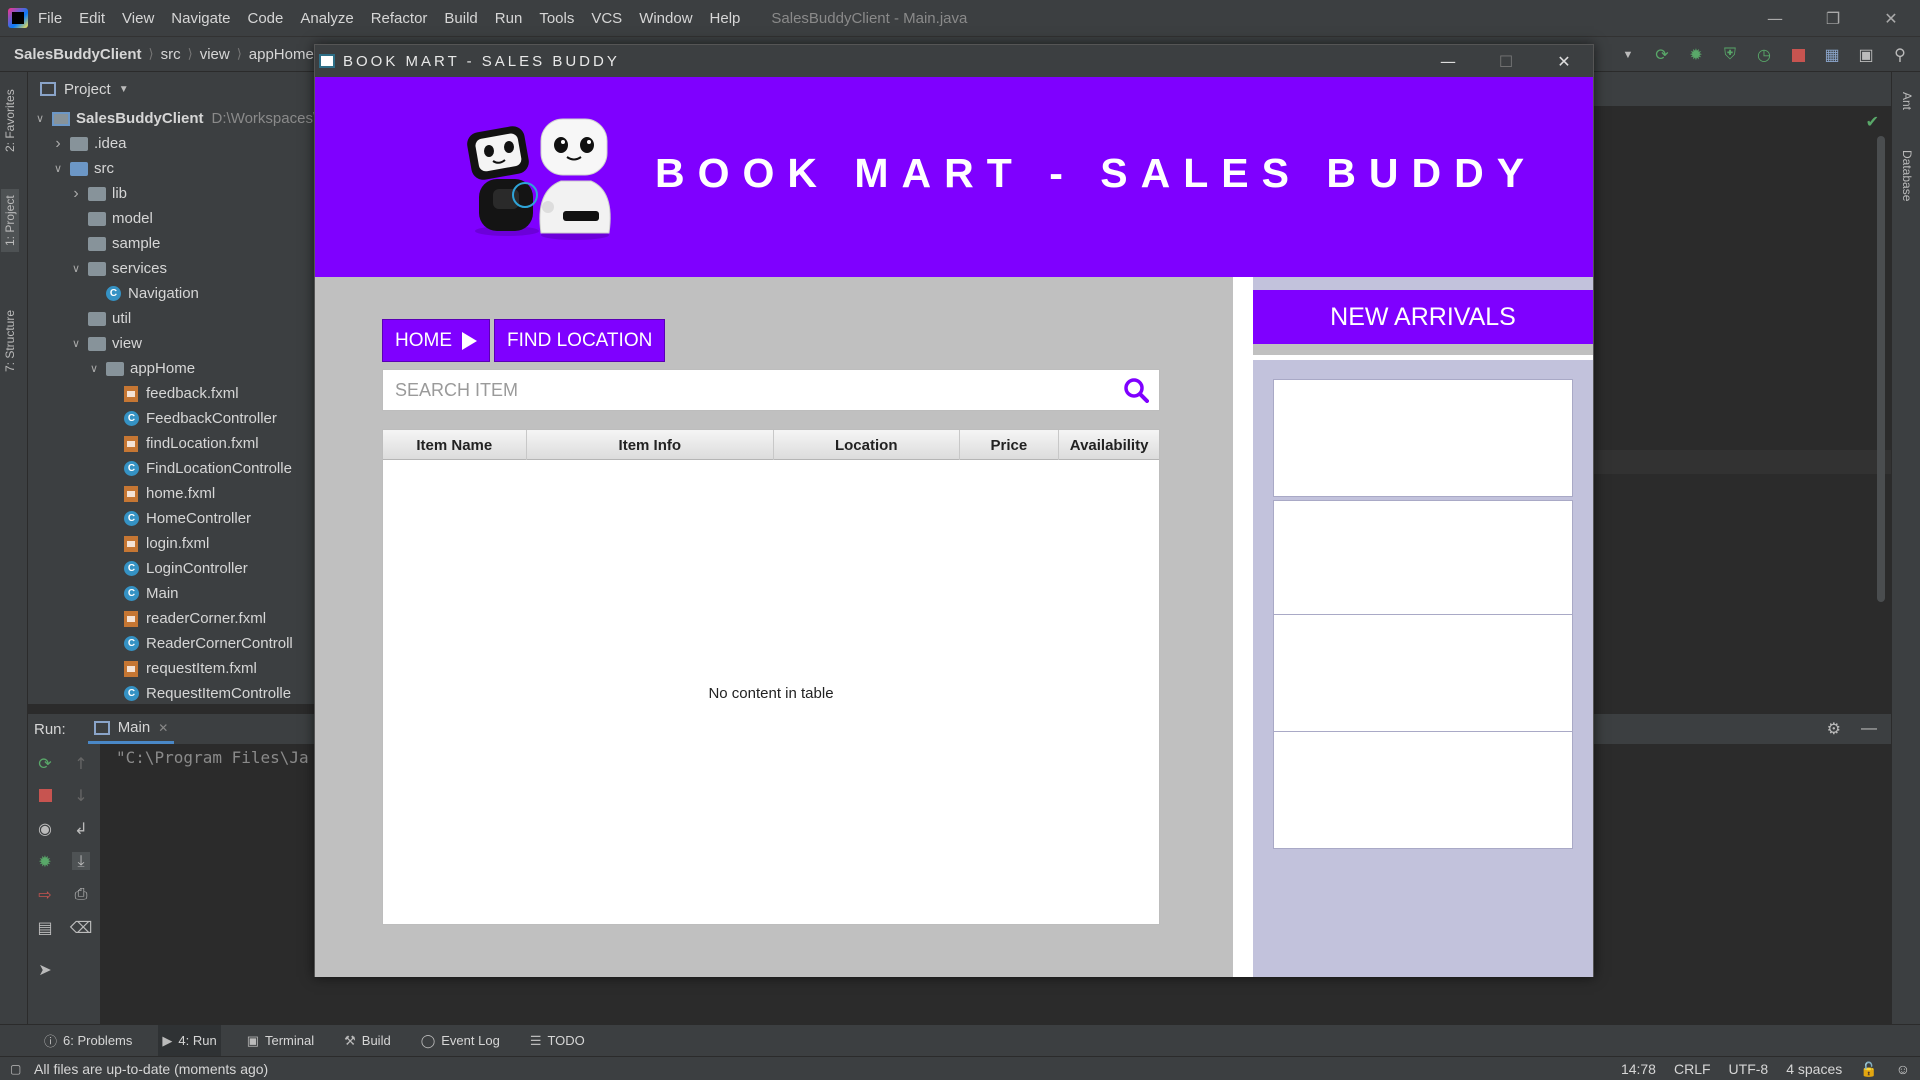  What do you see at coordinates (1833, 18) in the screenshot?
I see `restore-icon: ❐` at bounding box center [1833, 18].